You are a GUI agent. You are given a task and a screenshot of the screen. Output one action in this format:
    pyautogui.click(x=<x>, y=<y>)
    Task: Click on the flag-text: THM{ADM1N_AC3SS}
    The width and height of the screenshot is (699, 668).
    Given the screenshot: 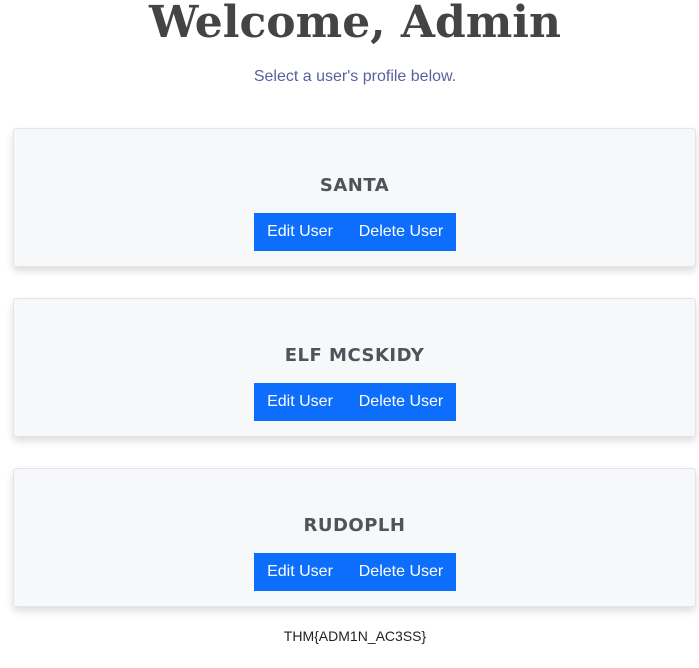 What is the action you would take?
    pyautogui.click(x=355, y=636)
    